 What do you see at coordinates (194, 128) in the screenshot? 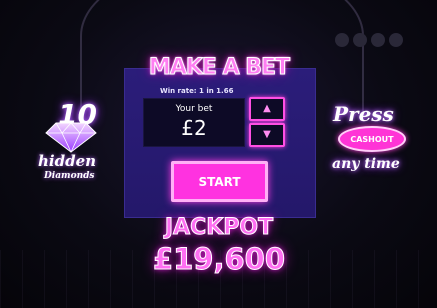
I see `bet-value: £2` at bounding box center [194, 128].